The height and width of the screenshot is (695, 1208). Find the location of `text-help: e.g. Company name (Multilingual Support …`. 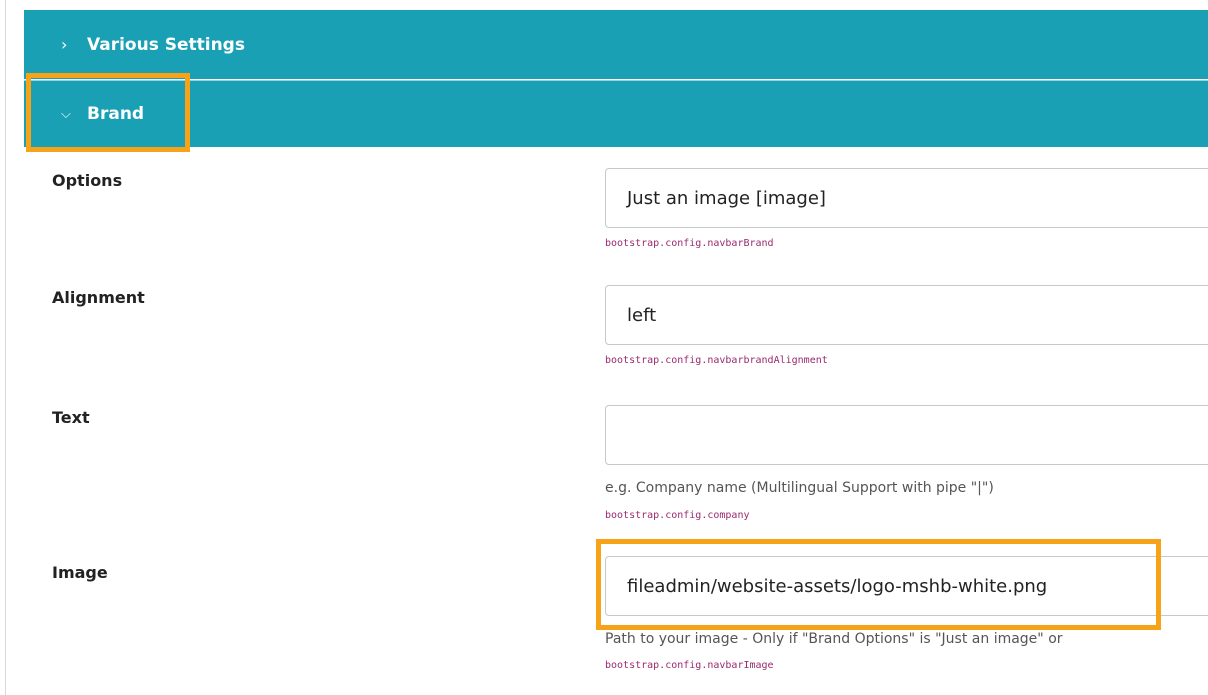

text-help: e.g. Company name (Multilingual Support … is located at coordinates (799, 488).